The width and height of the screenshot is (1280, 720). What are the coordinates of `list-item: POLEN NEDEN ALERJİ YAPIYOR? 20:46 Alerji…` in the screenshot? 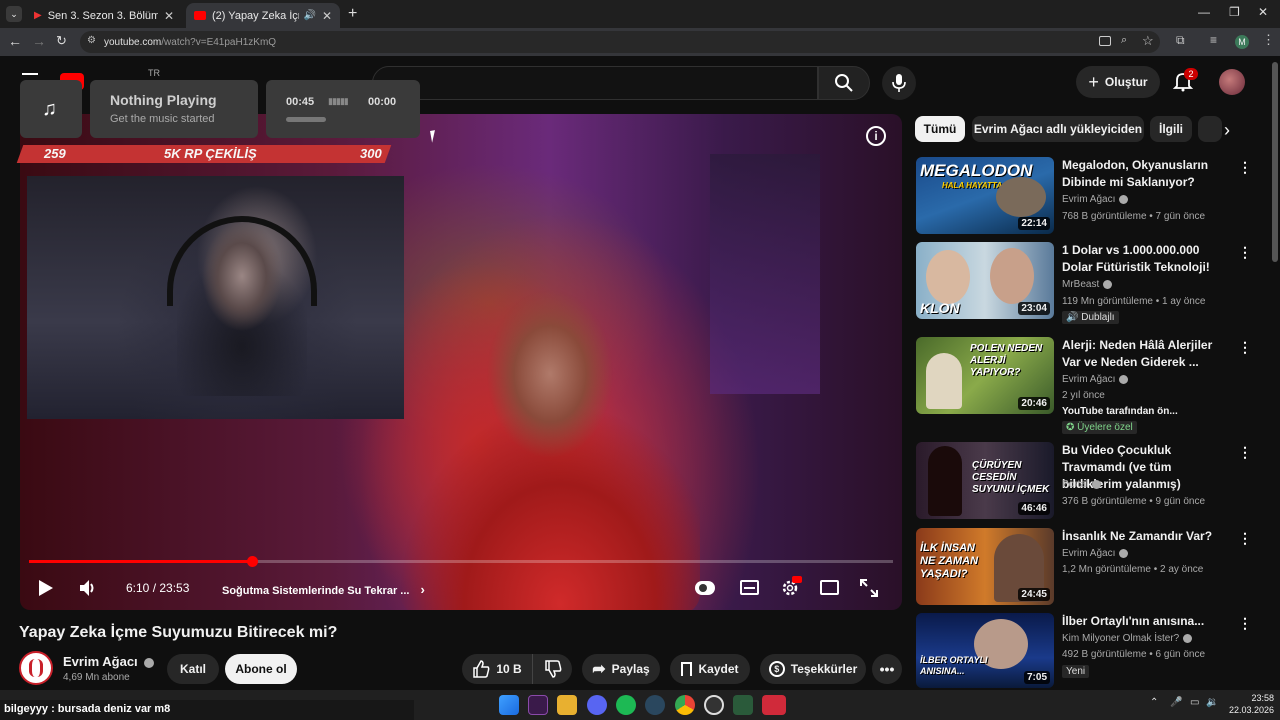 It's located at (1086, 385).